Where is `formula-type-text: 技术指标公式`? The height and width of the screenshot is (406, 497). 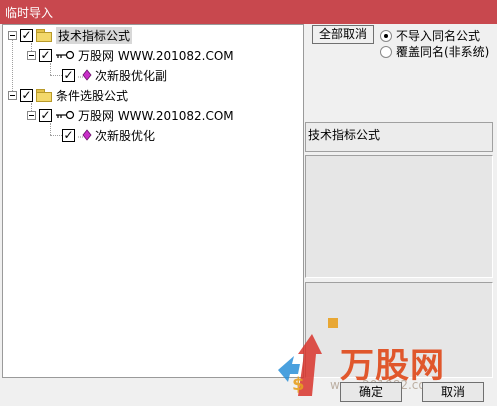 formula-type-text: 技术指标公式 is located at coordinates (344, 135).